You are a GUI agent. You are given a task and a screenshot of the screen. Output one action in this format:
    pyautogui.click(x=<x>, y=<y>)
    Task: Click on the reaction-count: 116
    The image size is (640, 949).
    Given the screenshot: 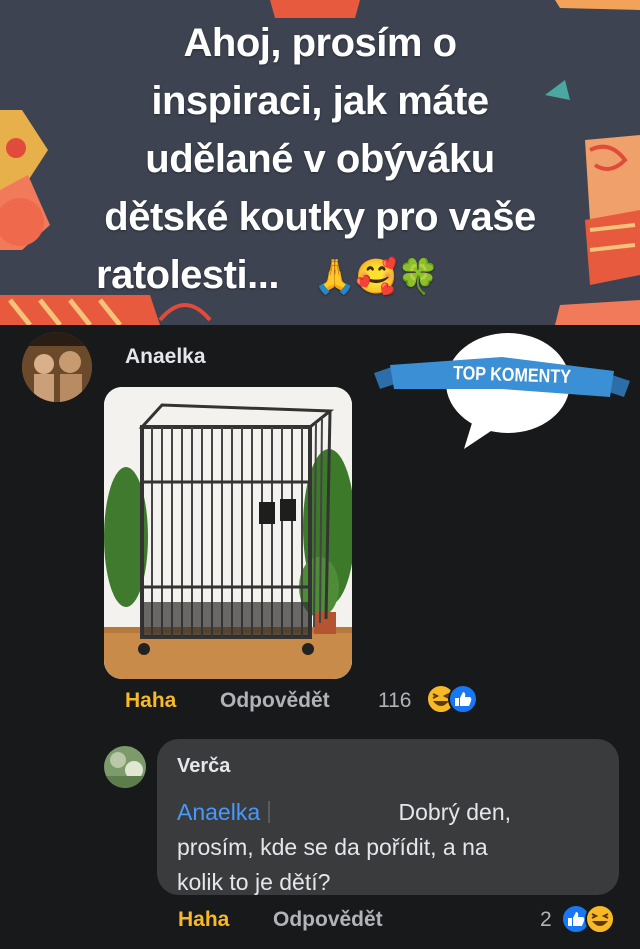 What is the action you would take?
    pyautogui.click(x=394, y=701)
    